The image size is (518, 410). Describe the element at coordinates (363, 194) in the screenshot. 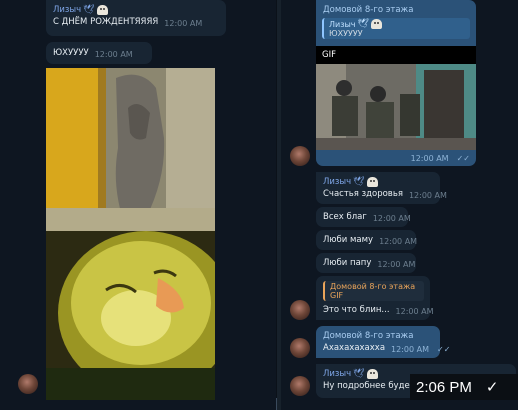

I see `message-text: Счастья здоровья` at that location.